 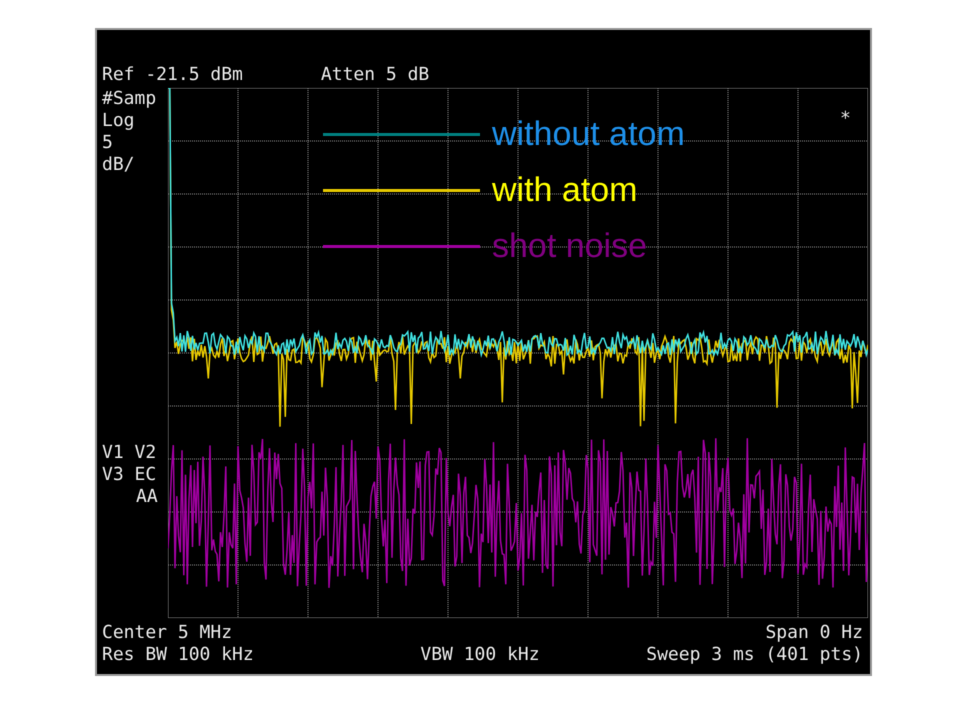 I want to click on status-label: V3 EC, so click(x=129, y=475).